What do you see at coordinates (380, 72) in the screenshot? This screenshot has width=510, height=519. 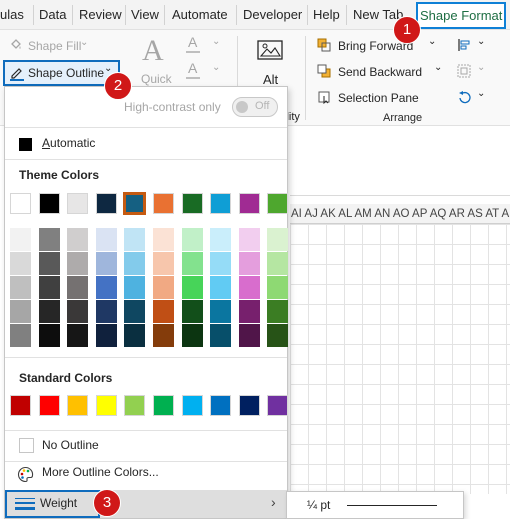 I see `send-backward-button: Send Backward` at bounding box center [380, 72].